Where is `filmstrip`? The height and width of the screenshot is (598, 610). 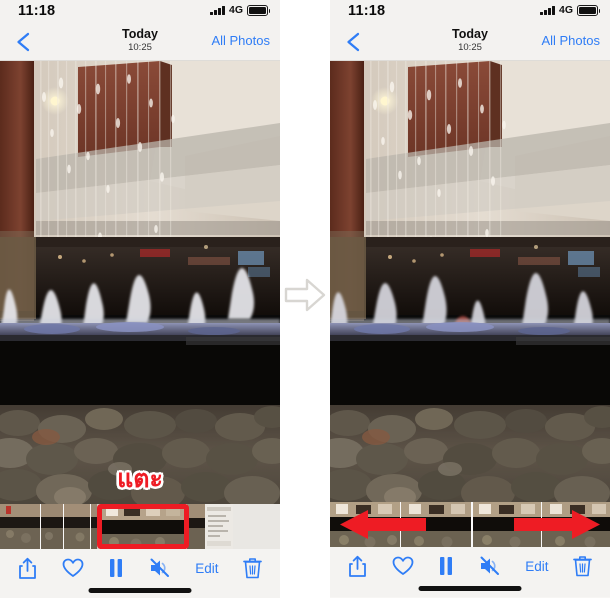 filmstrip is located at coordinates (140, 526).